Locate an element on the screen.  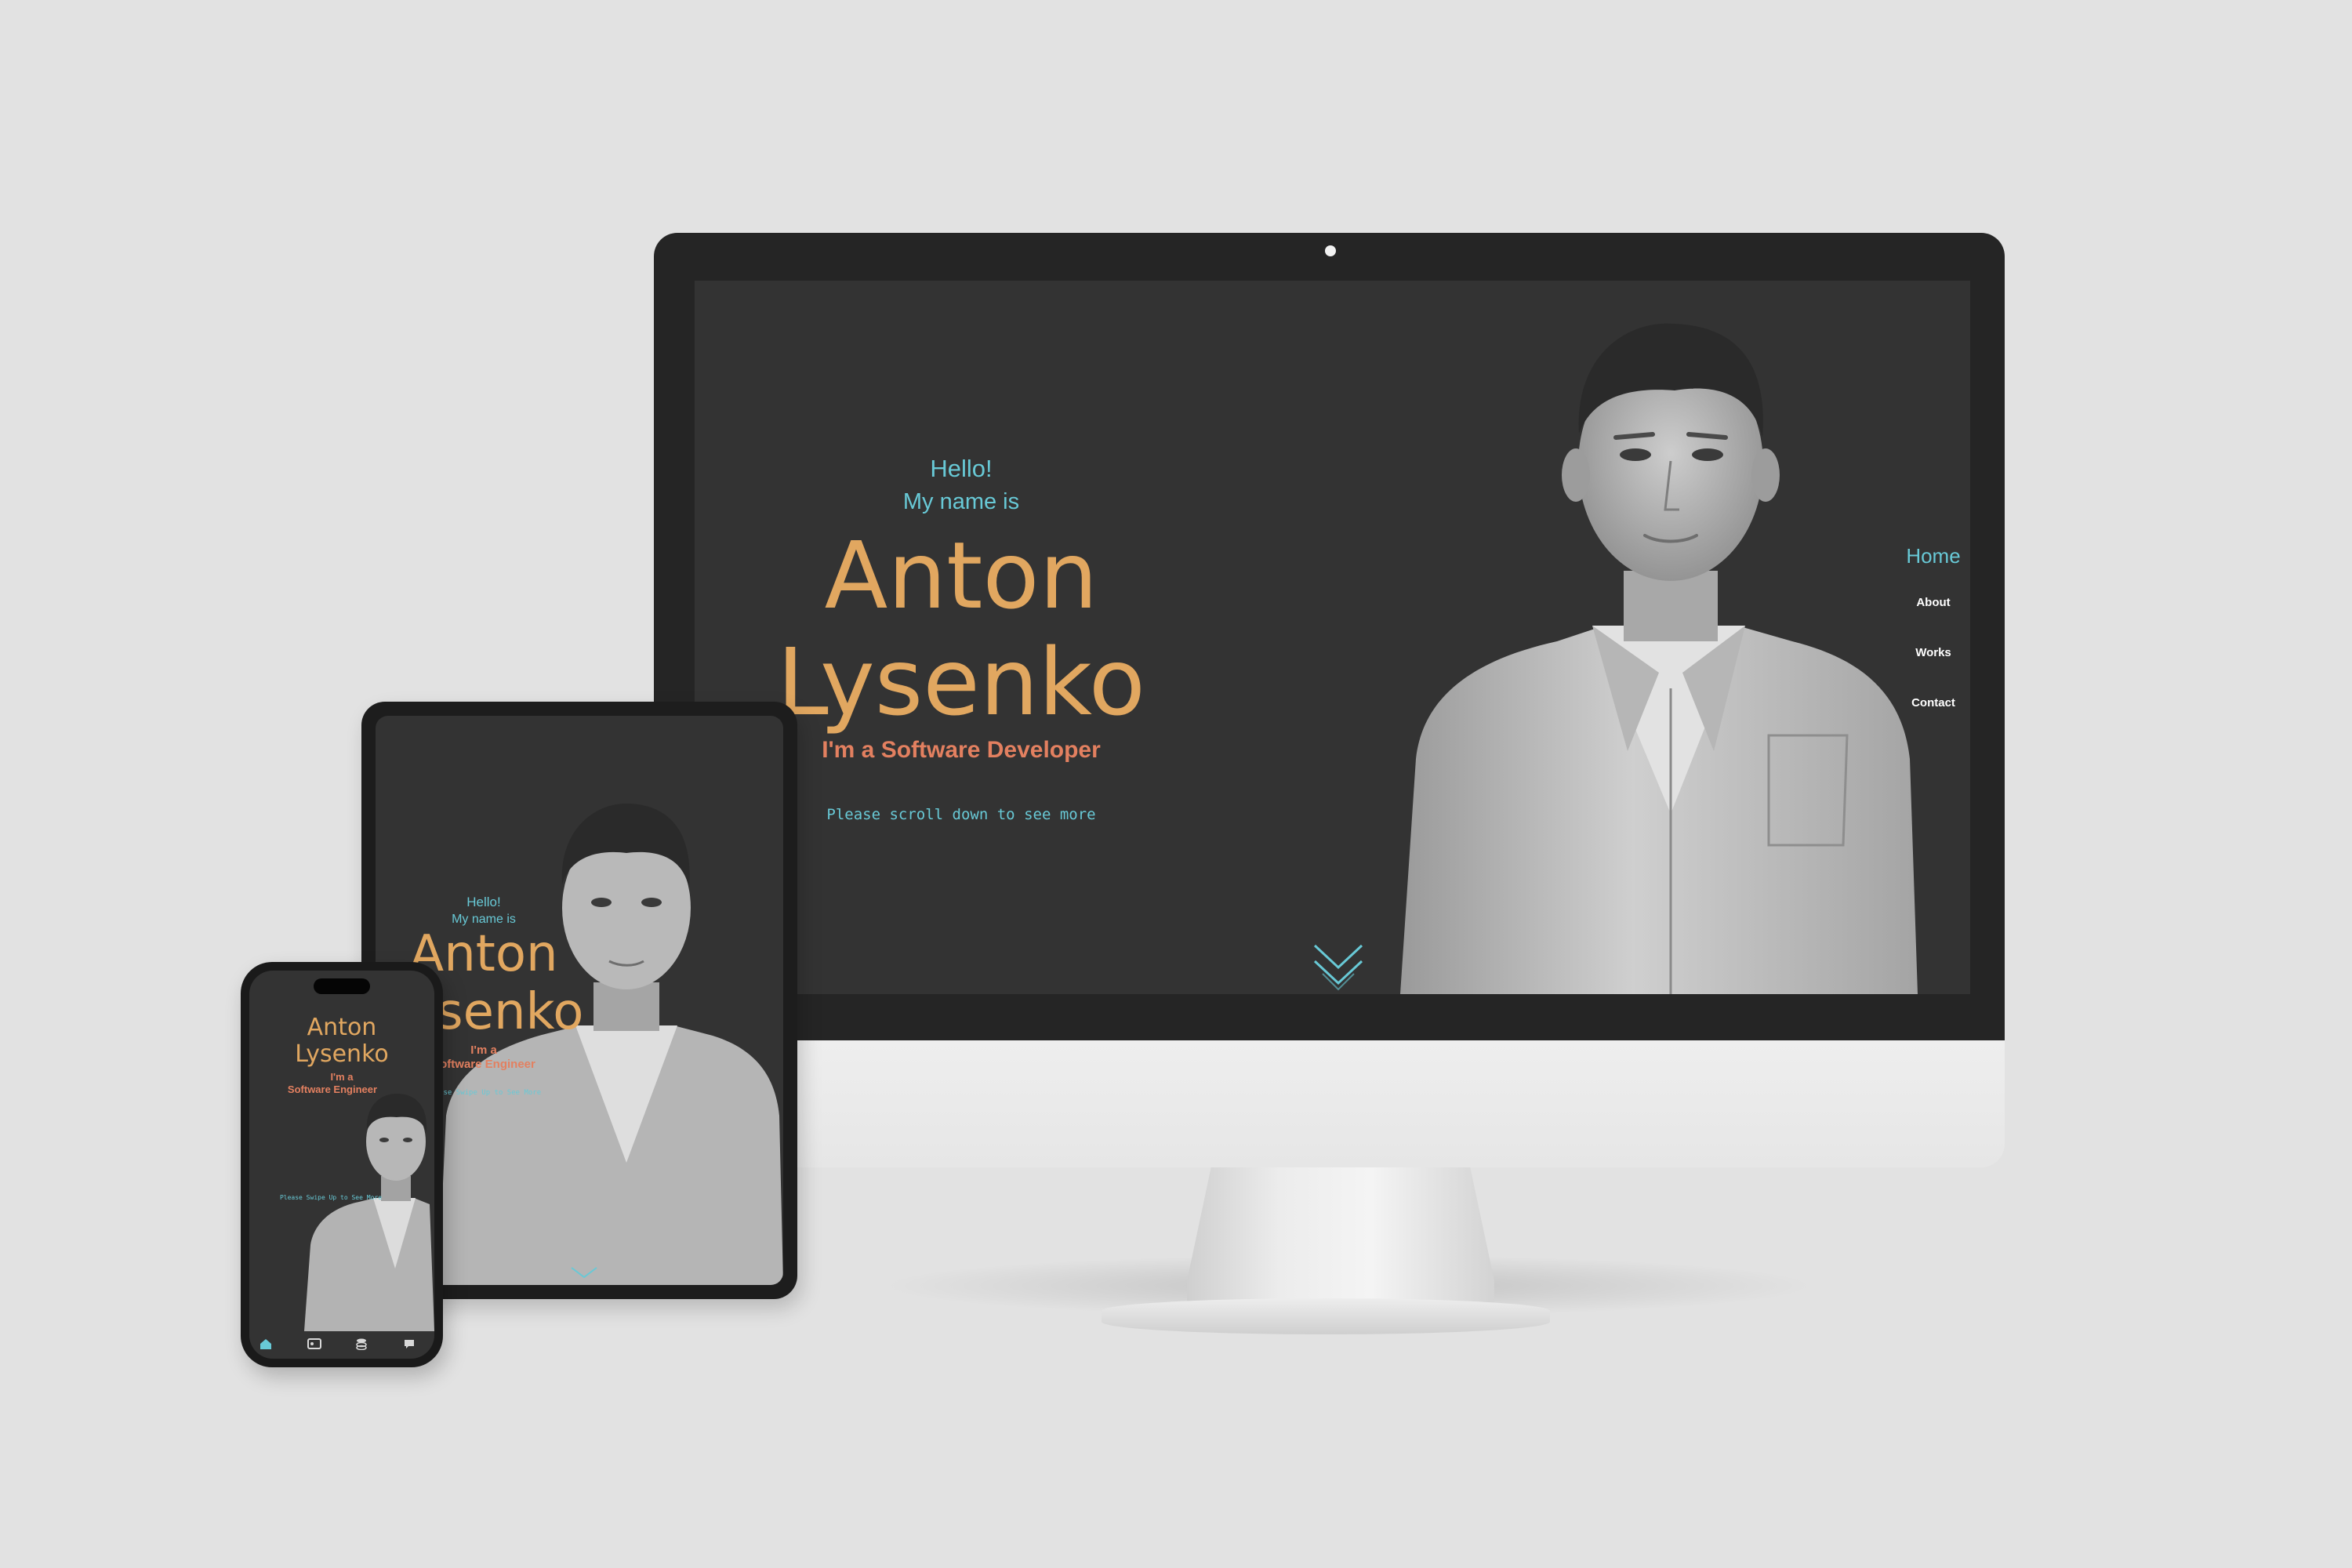
nav-about: About is located at coordinates (1933, 602).